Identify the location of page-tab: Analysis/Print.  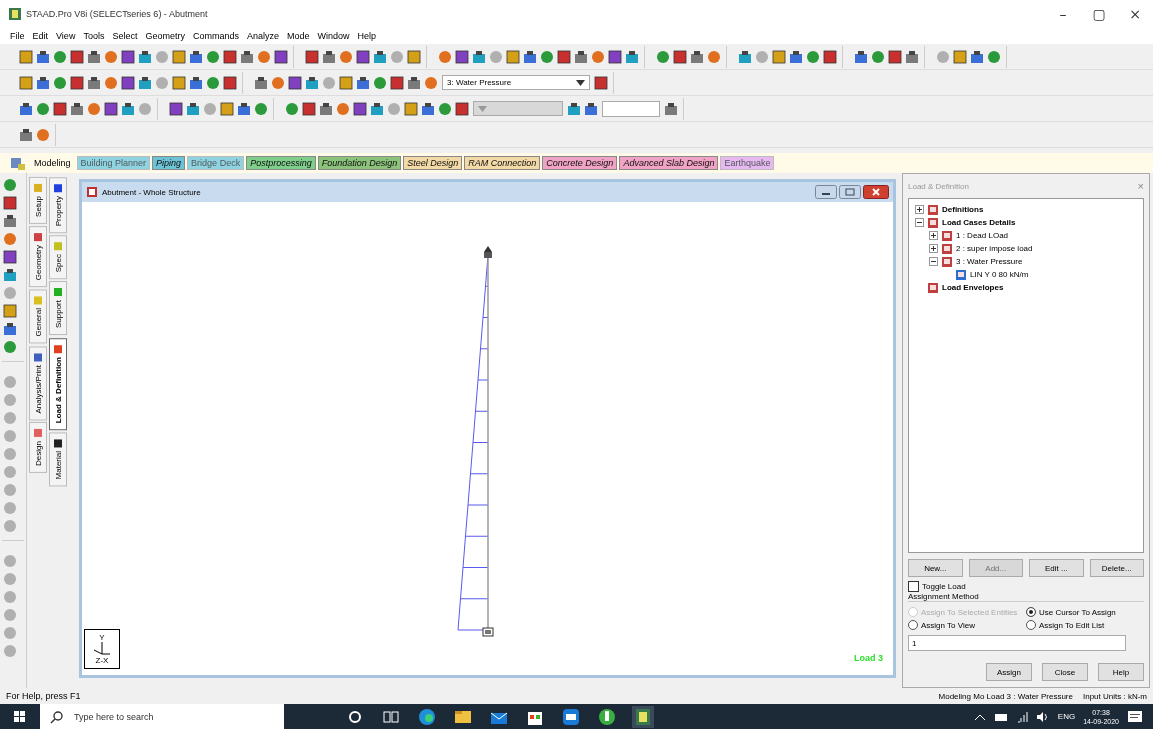
(38, 382).